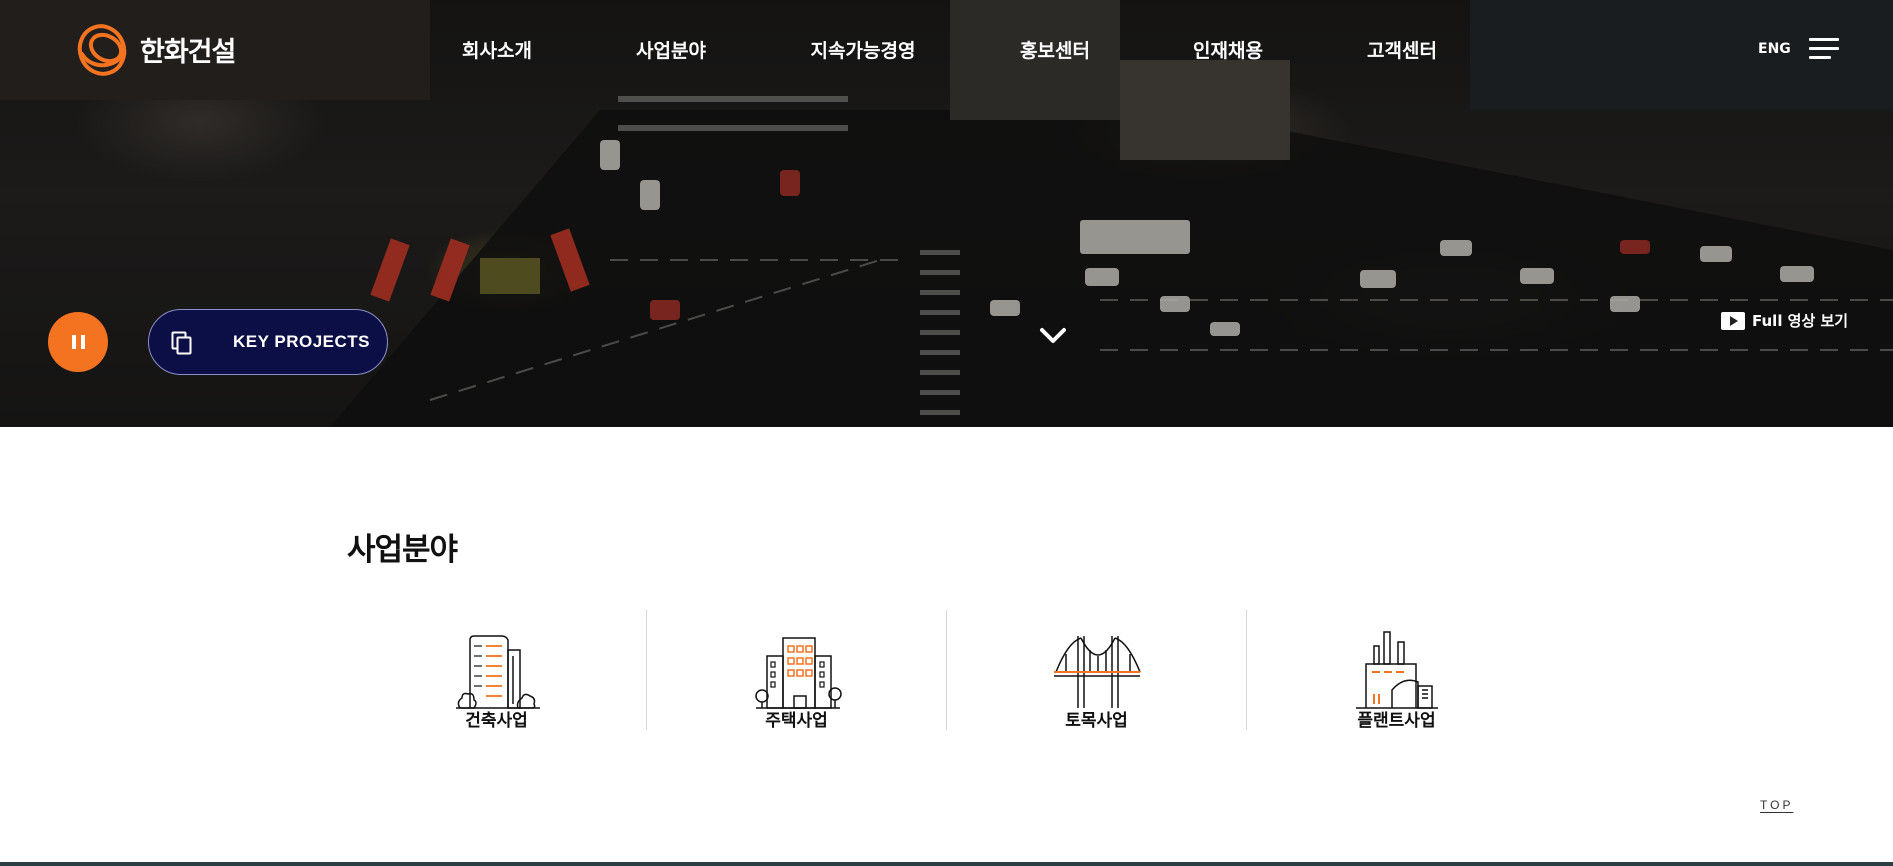 This screenshot has height=866, width=1893. Describe the element at coordinates (1774, 49) in the screenshot. I see `language-toggle: ENG` at that location.